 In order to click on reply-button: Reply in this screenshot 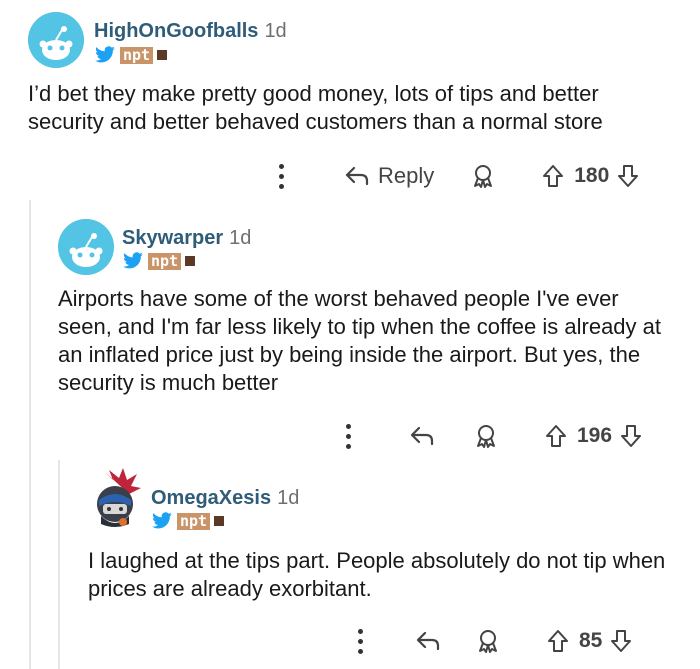, I will do `click(389, 176)`.